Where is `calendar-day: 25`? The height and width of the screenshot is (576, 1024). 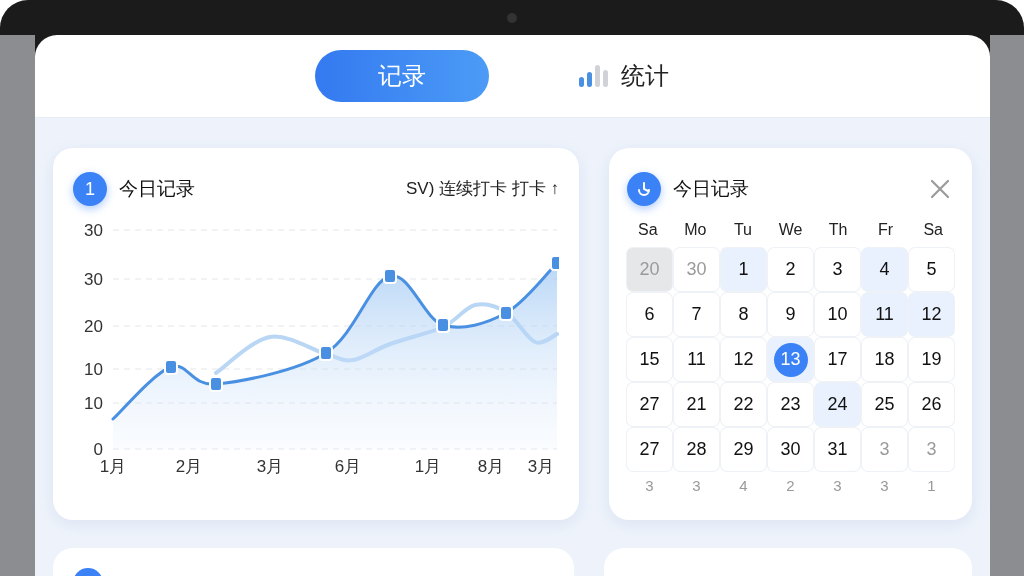 calendar-day: 25 is located at coordinates (884, 404).